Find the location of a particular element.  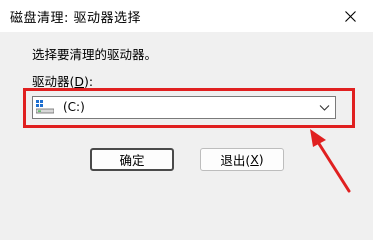

close-icon is located at coordinates (350, 16).